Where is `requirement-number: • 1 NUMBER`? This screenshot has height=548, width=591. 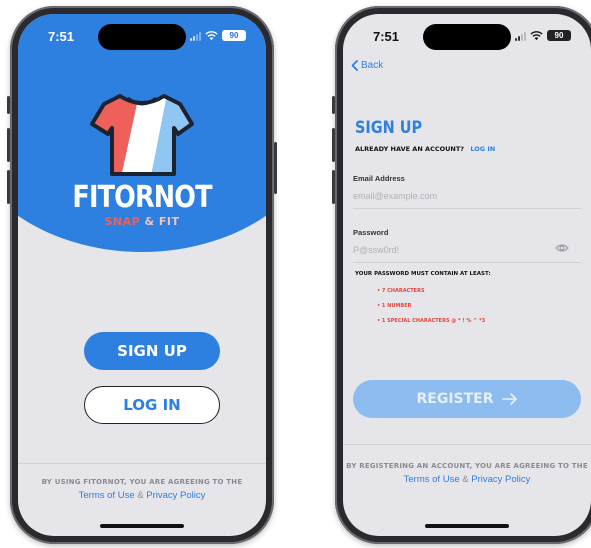 requirement-number: • 1 NUMBER is located at coordinates (394, 306).